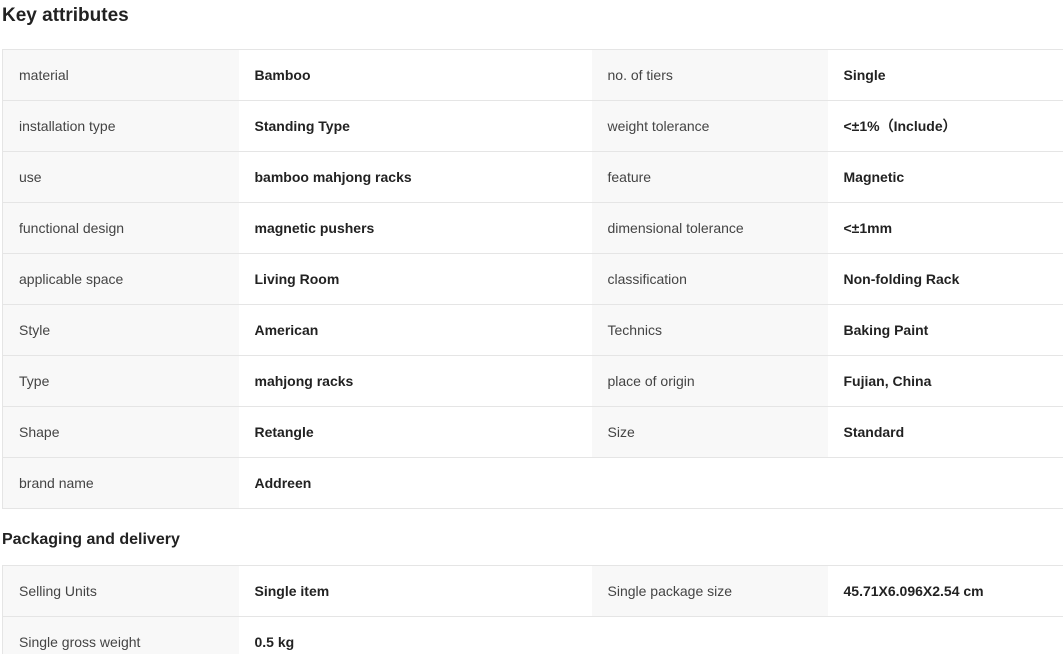 The height and width of the screenshot is (654, 1063). Describe the element at coordinates (709, 330) in the screenshot. I see `attribute-label: Technics` at that location.